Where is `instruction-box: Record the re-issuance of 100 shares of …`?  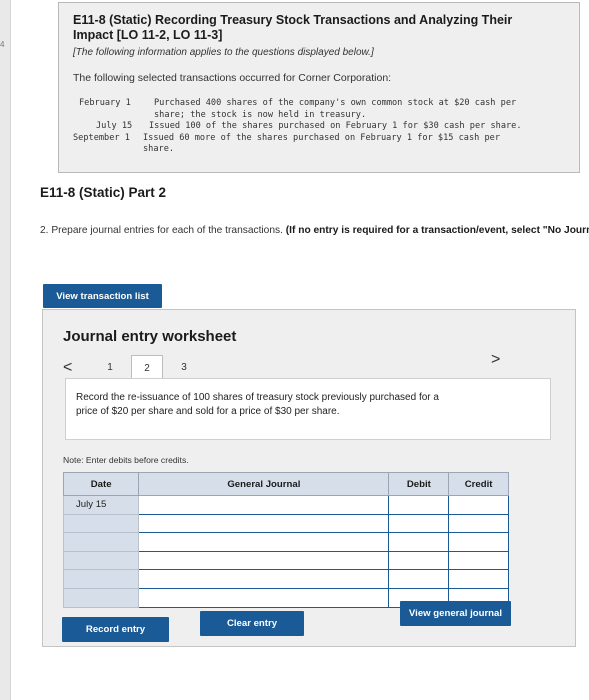
instruction-box: Record the re-issuance of 100 shares of … is located at coordinates (308, 409).